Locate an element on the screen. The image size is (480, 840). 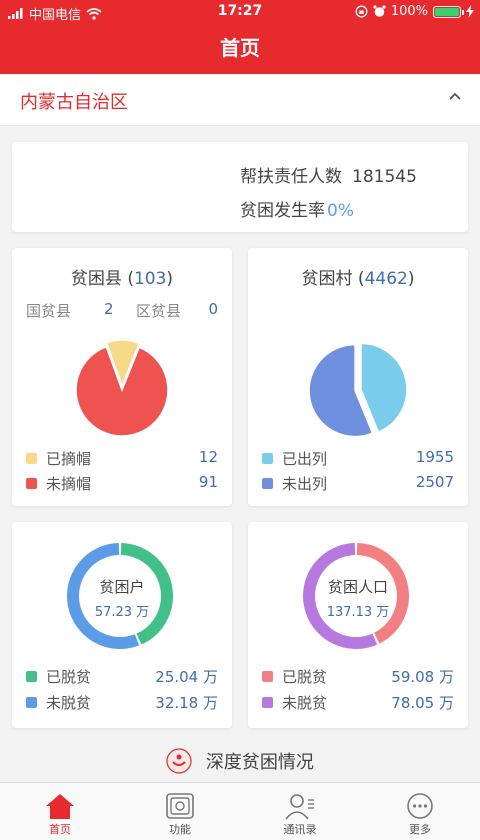
legend-label: 未摘帽 is located at coordinates (69, 484).